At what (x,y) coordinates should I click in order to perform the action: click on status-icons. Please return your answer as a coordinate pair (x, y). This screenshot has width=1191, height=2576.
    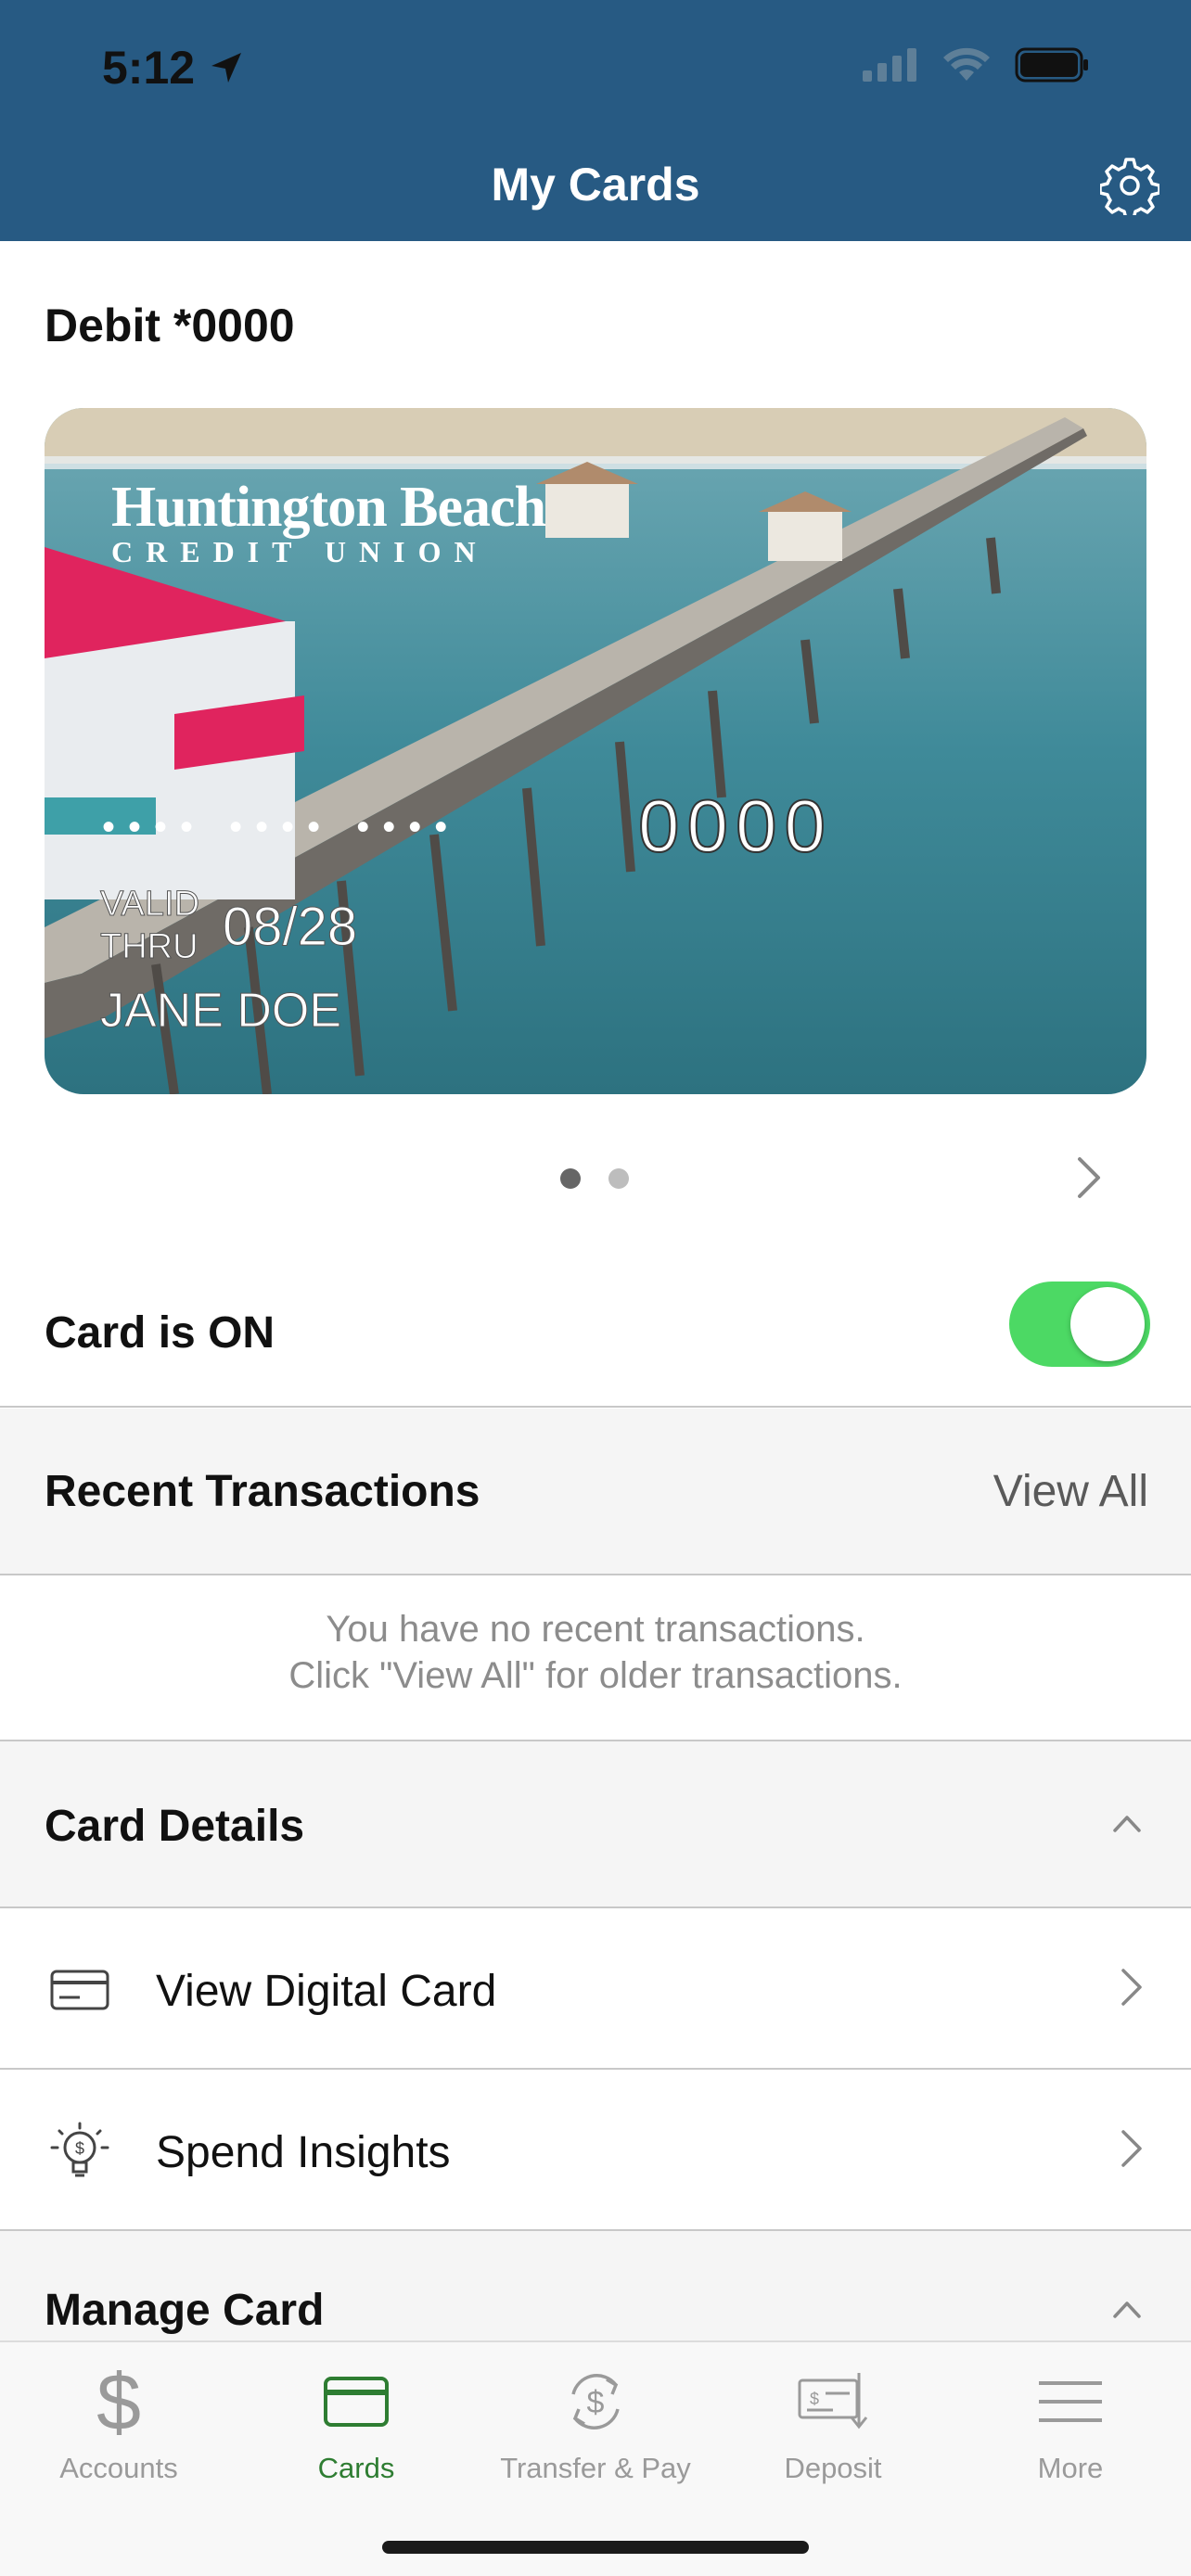
    Looking at the image, I should click on (976, 64).